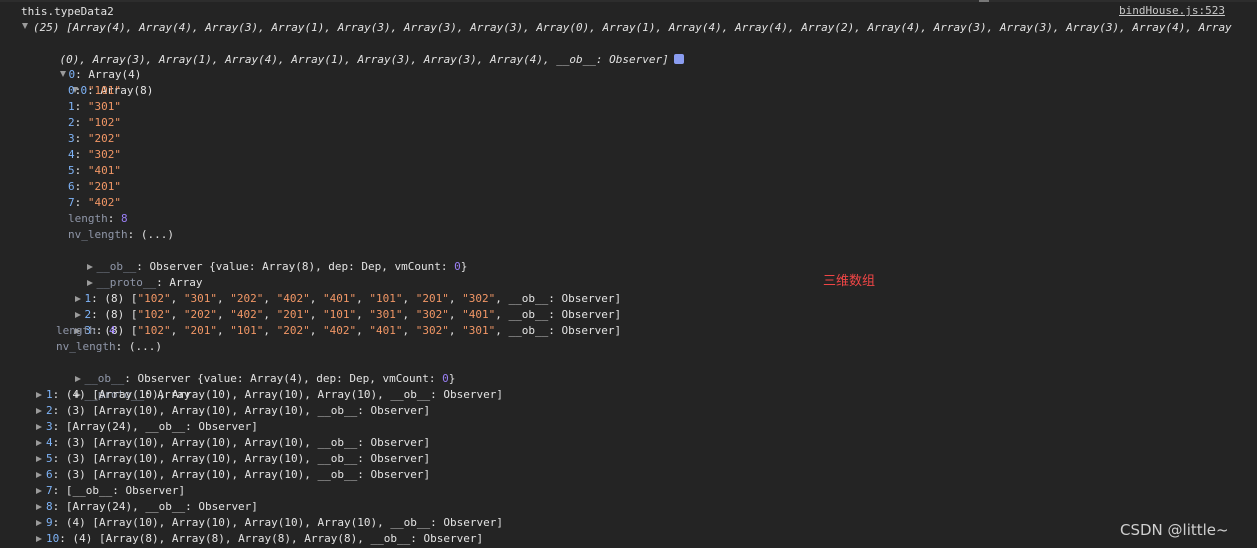  I want to click on list-item: 0: "101", so click(94, 90).